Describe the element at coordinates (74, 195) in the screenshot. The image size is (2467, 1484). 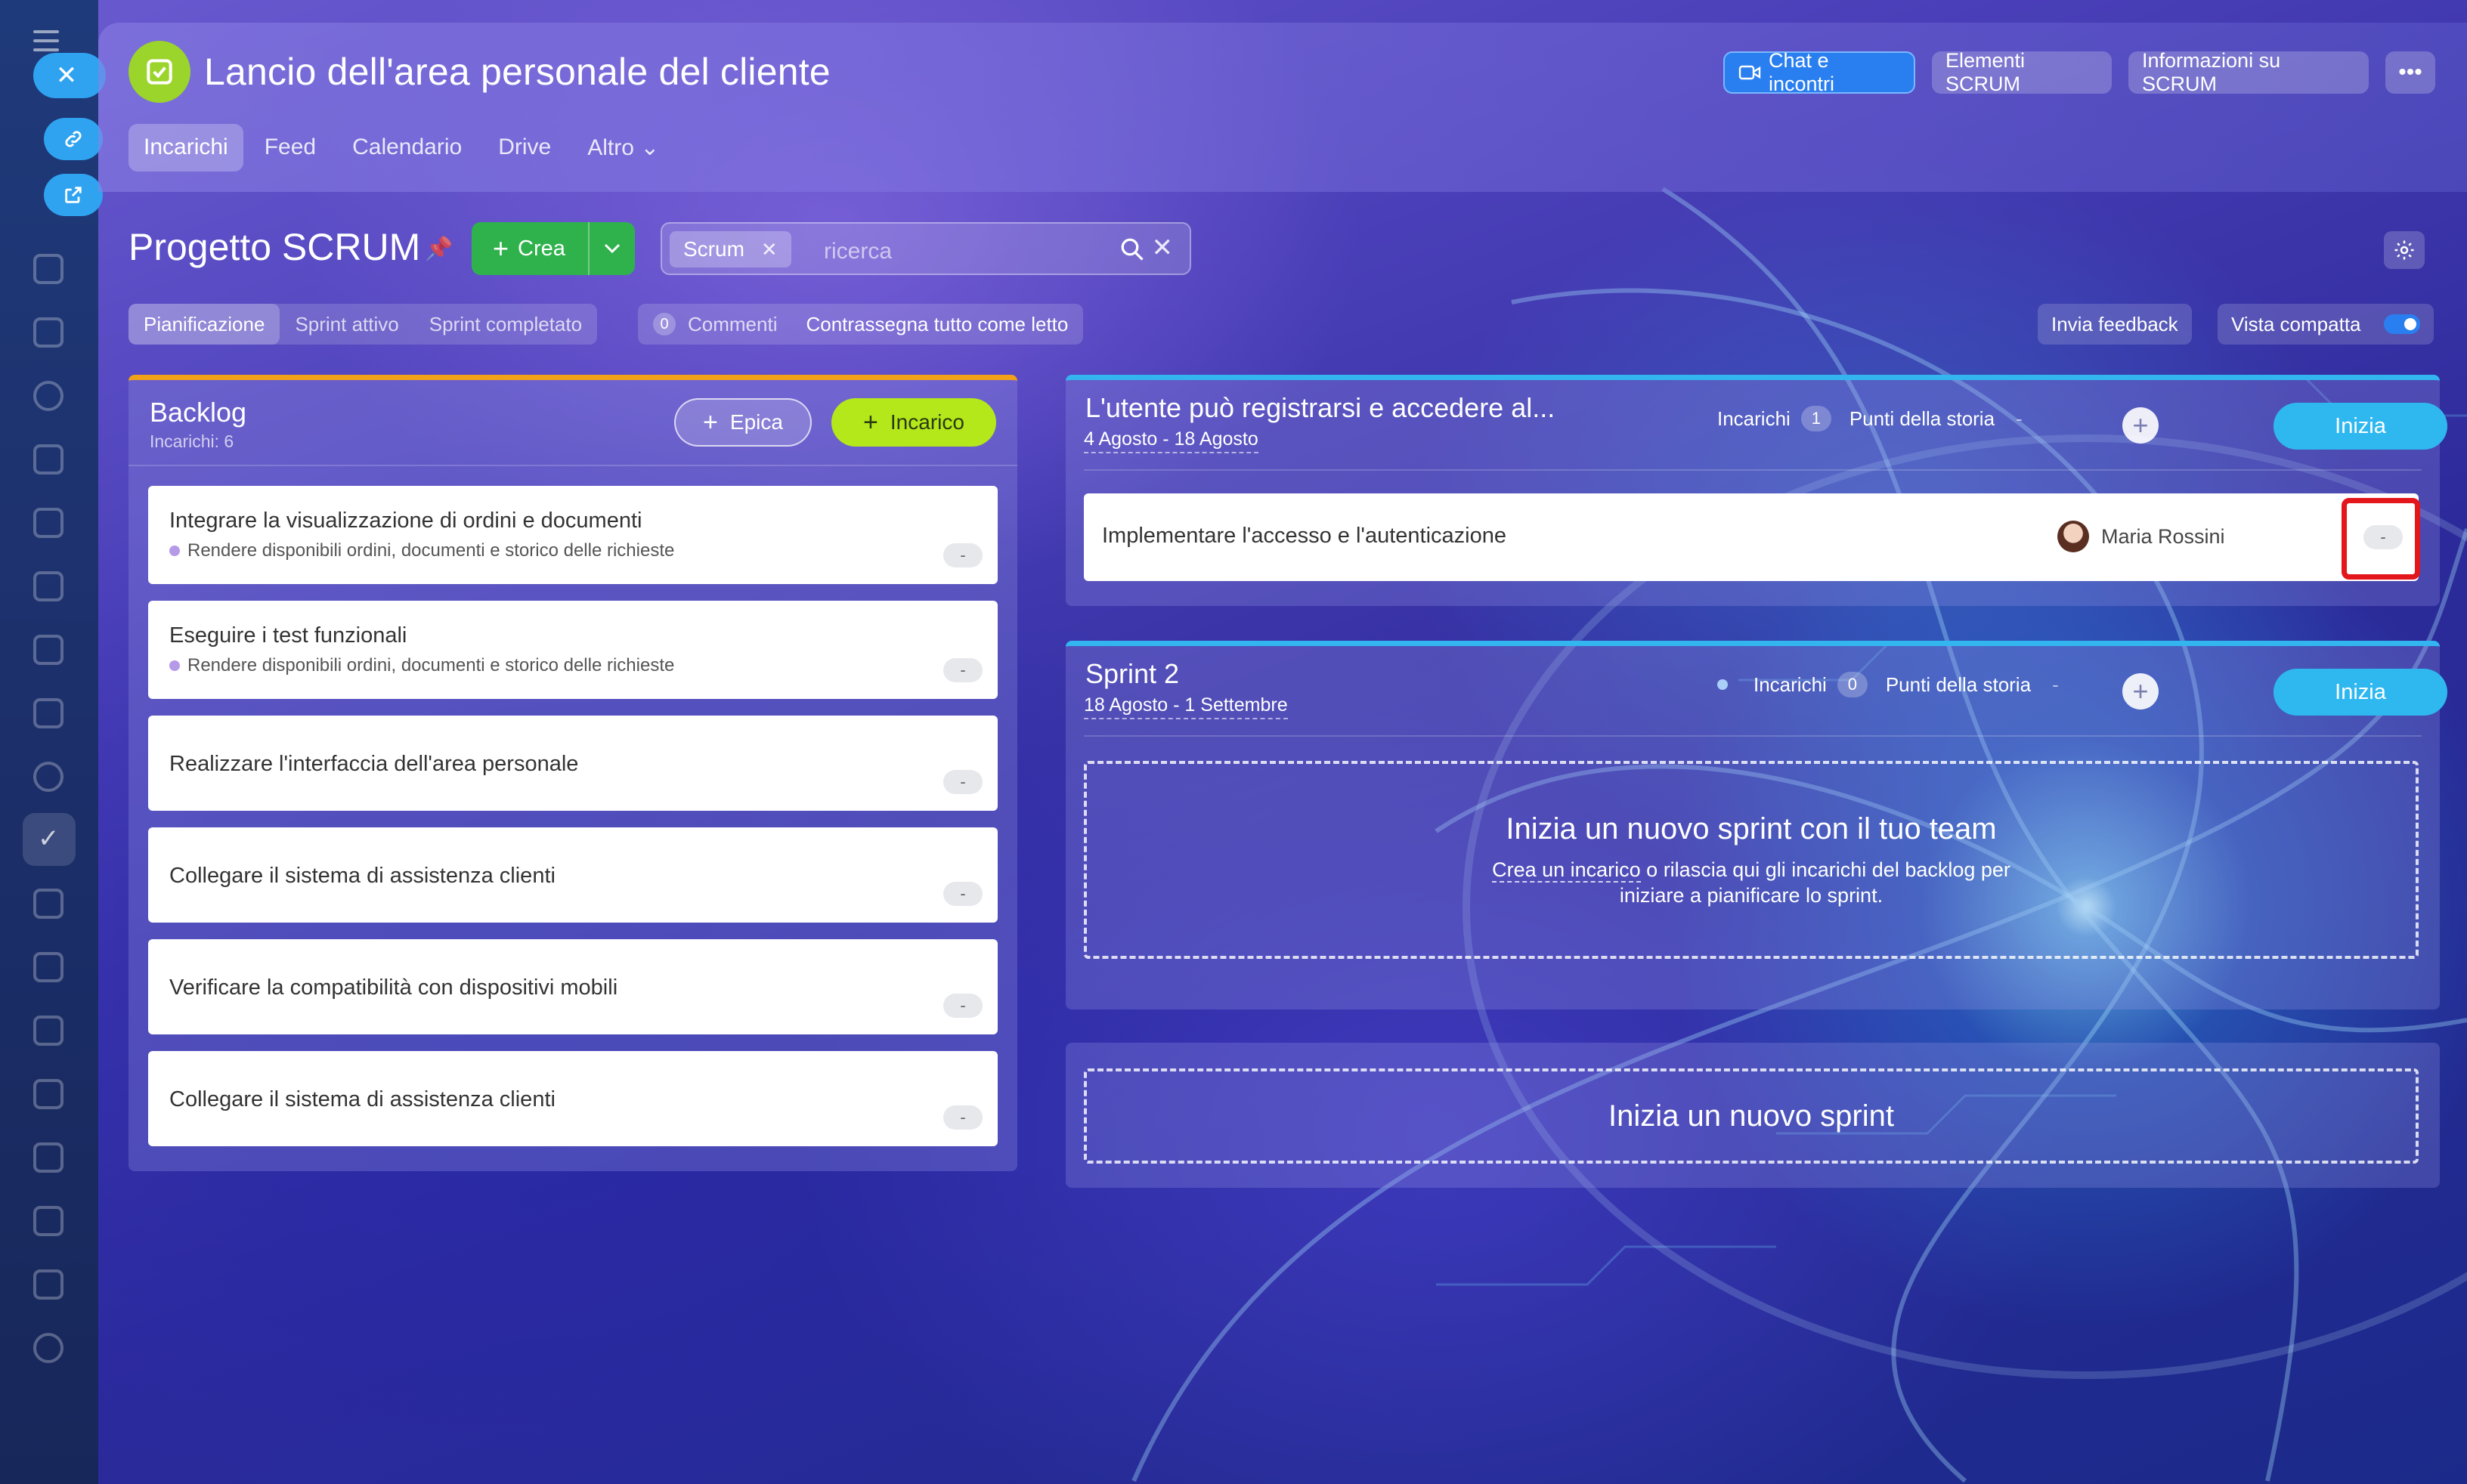
I see `open-in-new-window-button` at that location.